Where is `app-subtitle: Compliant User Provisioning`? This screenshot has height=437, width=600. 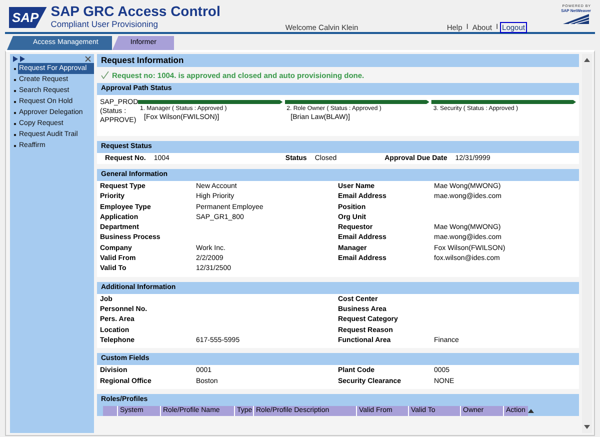
app-subtitle: Compliant User Provisioning is located at coordinates (104, 24).